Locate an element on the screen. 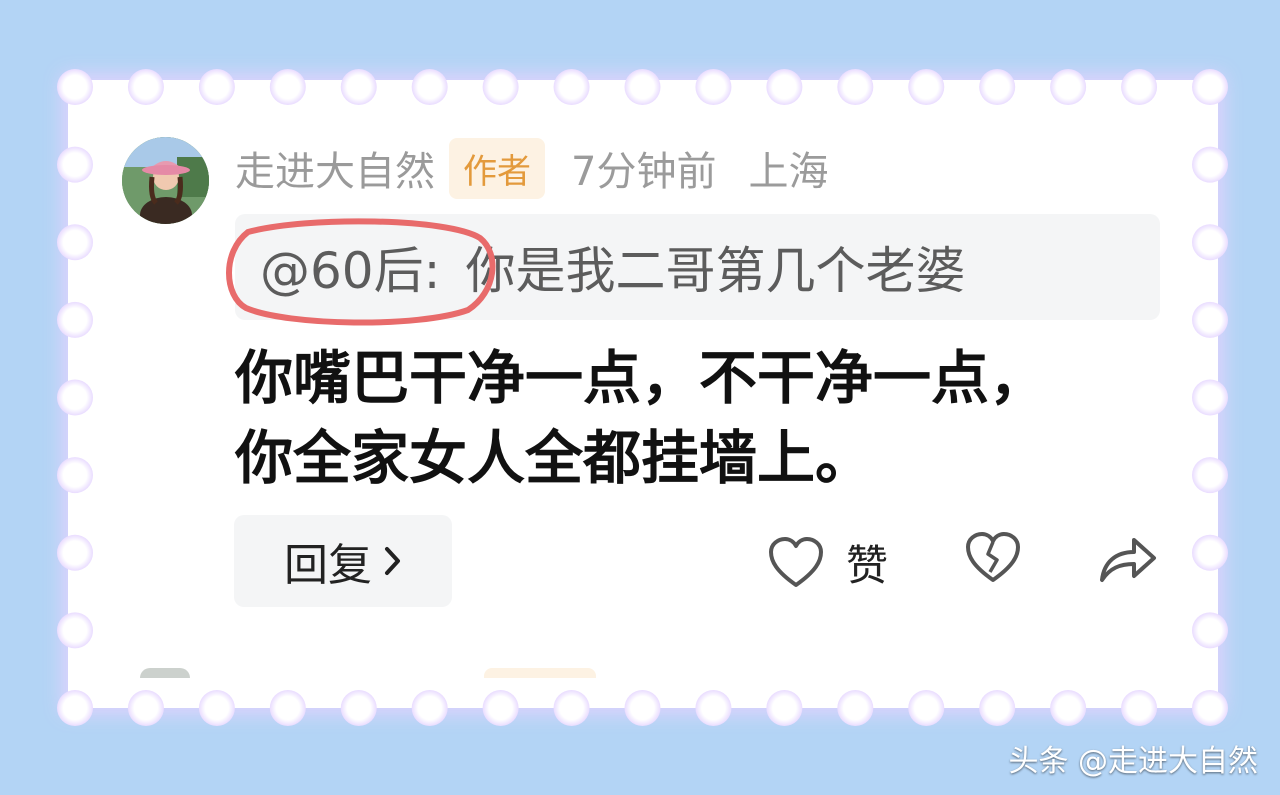  comment-meta: 走进大自然 作者 7分钟前 上海 is located at coordinates (532, 168).